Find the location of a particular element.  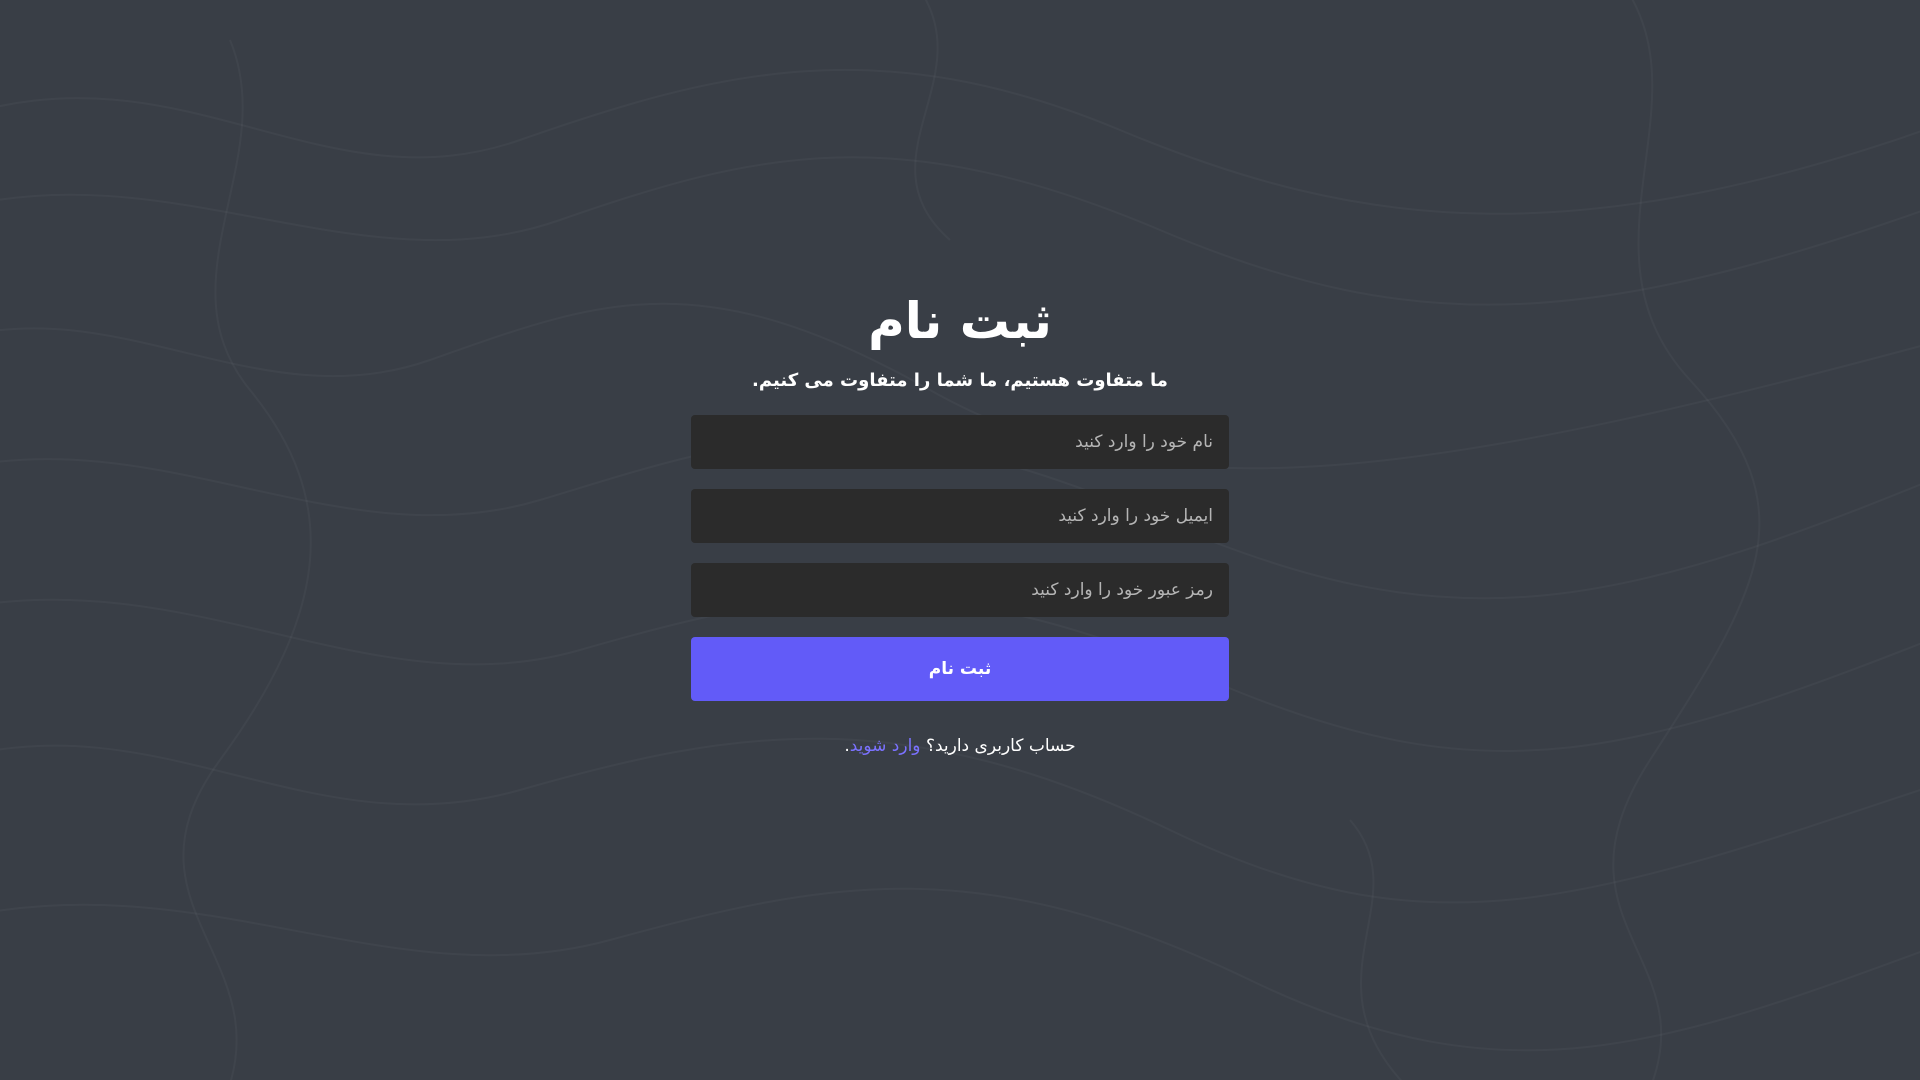

password-input is located at coordinates (960, 590).